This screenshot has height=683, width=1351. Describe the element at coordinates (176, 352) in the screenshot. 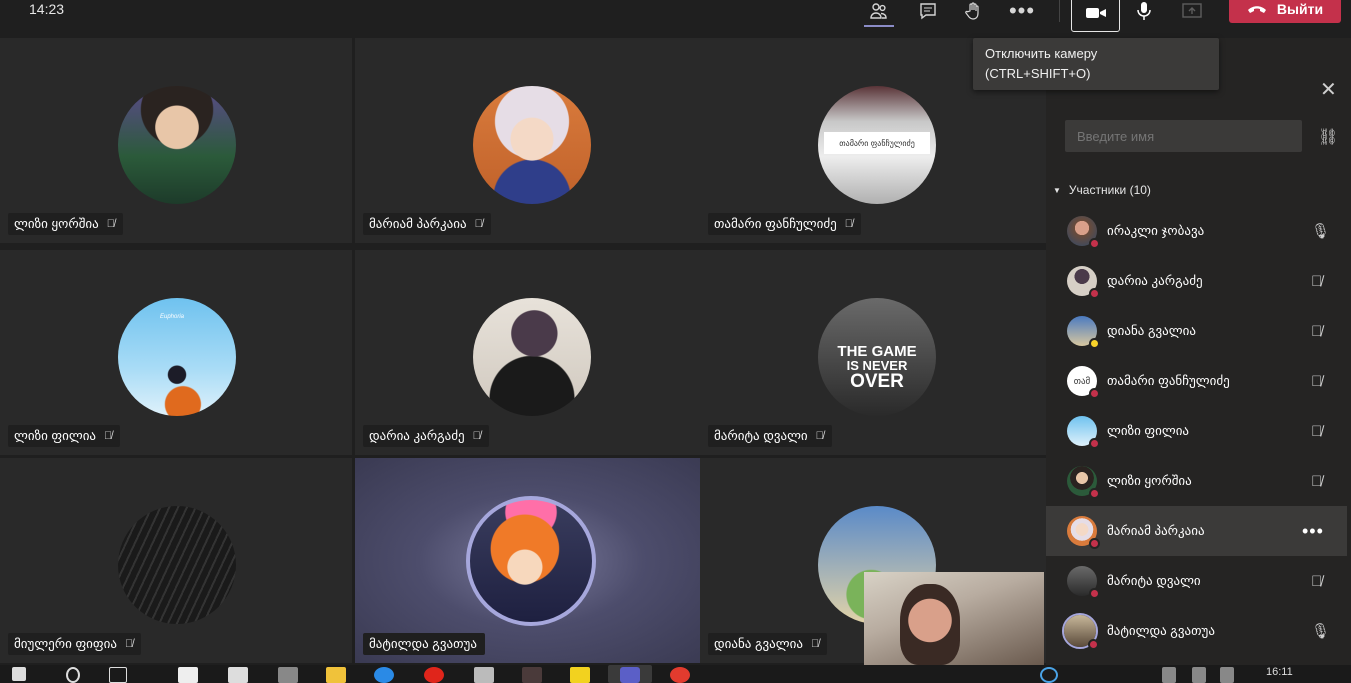

I see `participant-tile: Euphoria ლიზი ფილია 🎙̸` at that location.